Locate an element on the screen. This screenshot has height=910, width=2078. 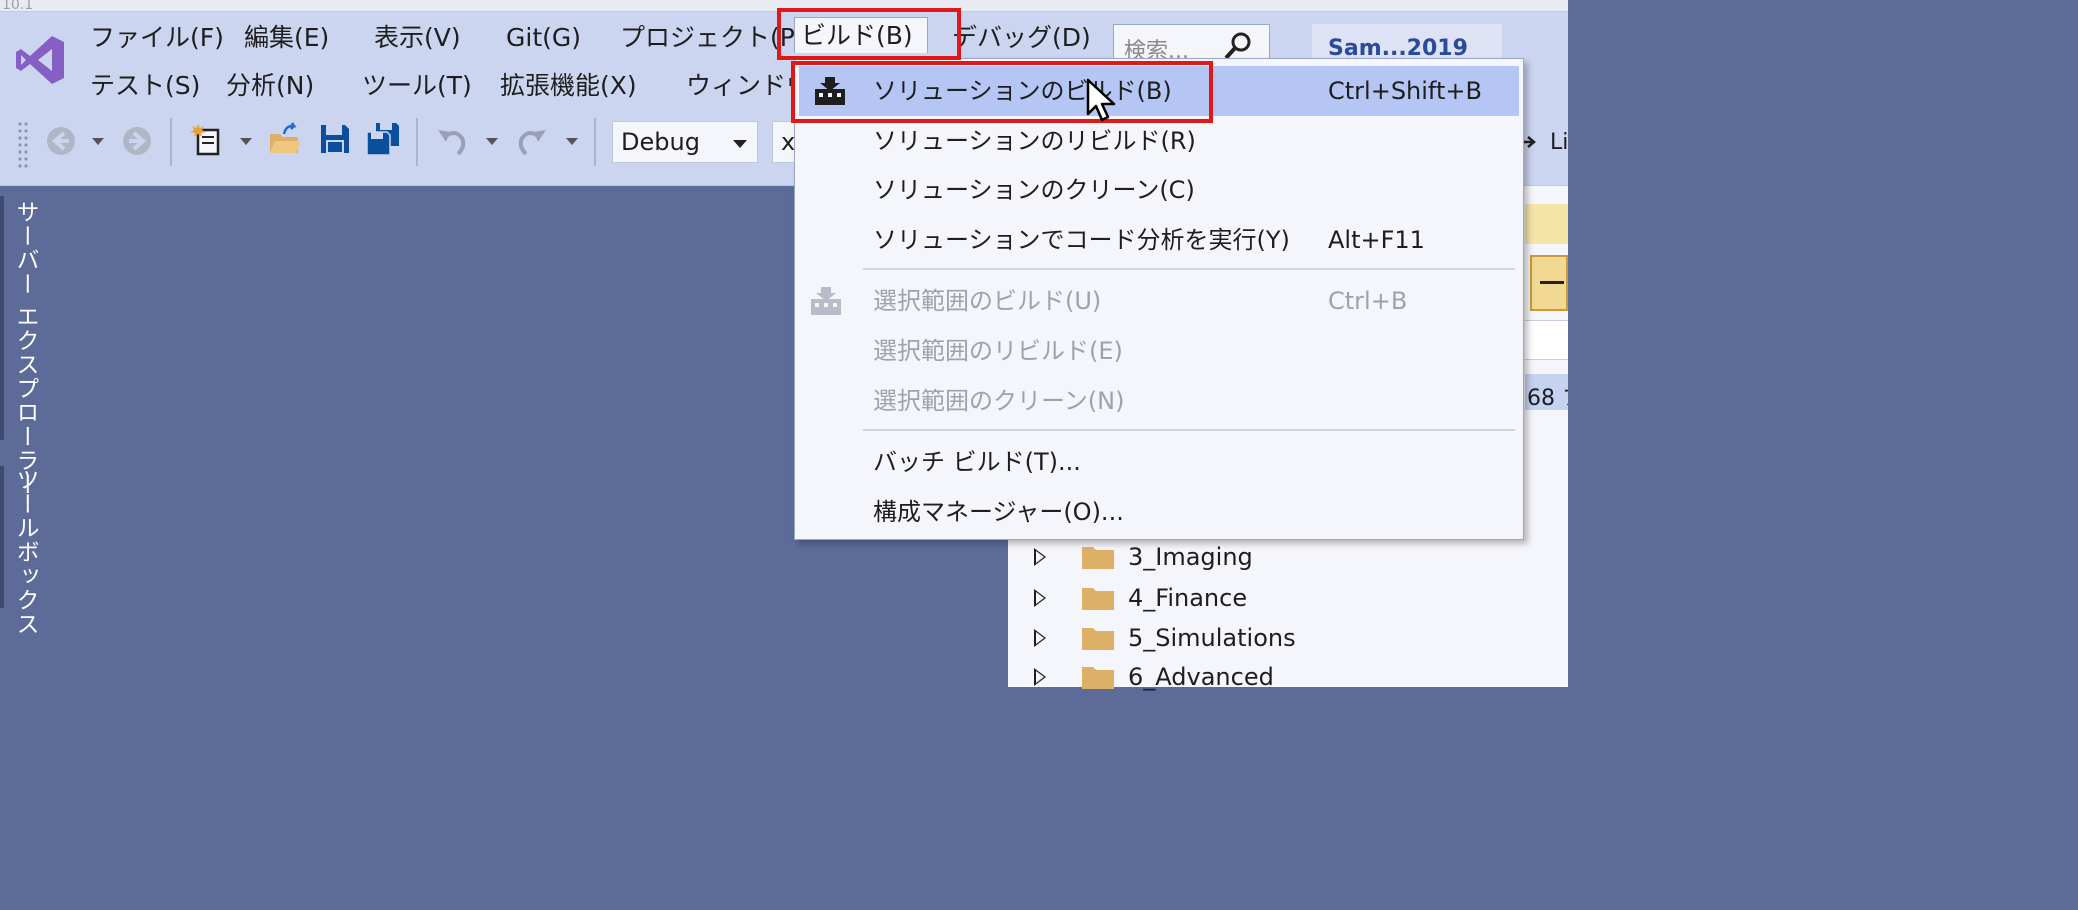
redo-dropdown-icon is located at coordinates (572, 141).